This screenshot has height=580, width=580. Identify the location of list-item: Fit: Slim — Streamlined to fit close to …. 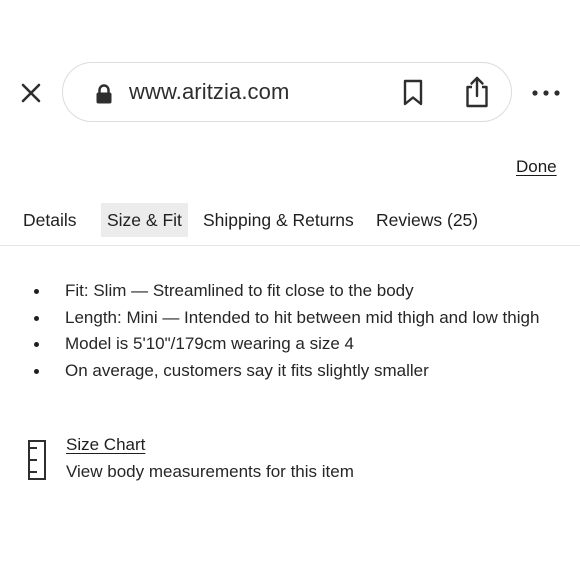
(290, 291).